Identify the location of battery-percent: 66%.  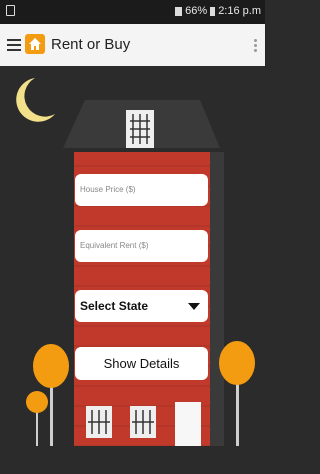
(196, 11).